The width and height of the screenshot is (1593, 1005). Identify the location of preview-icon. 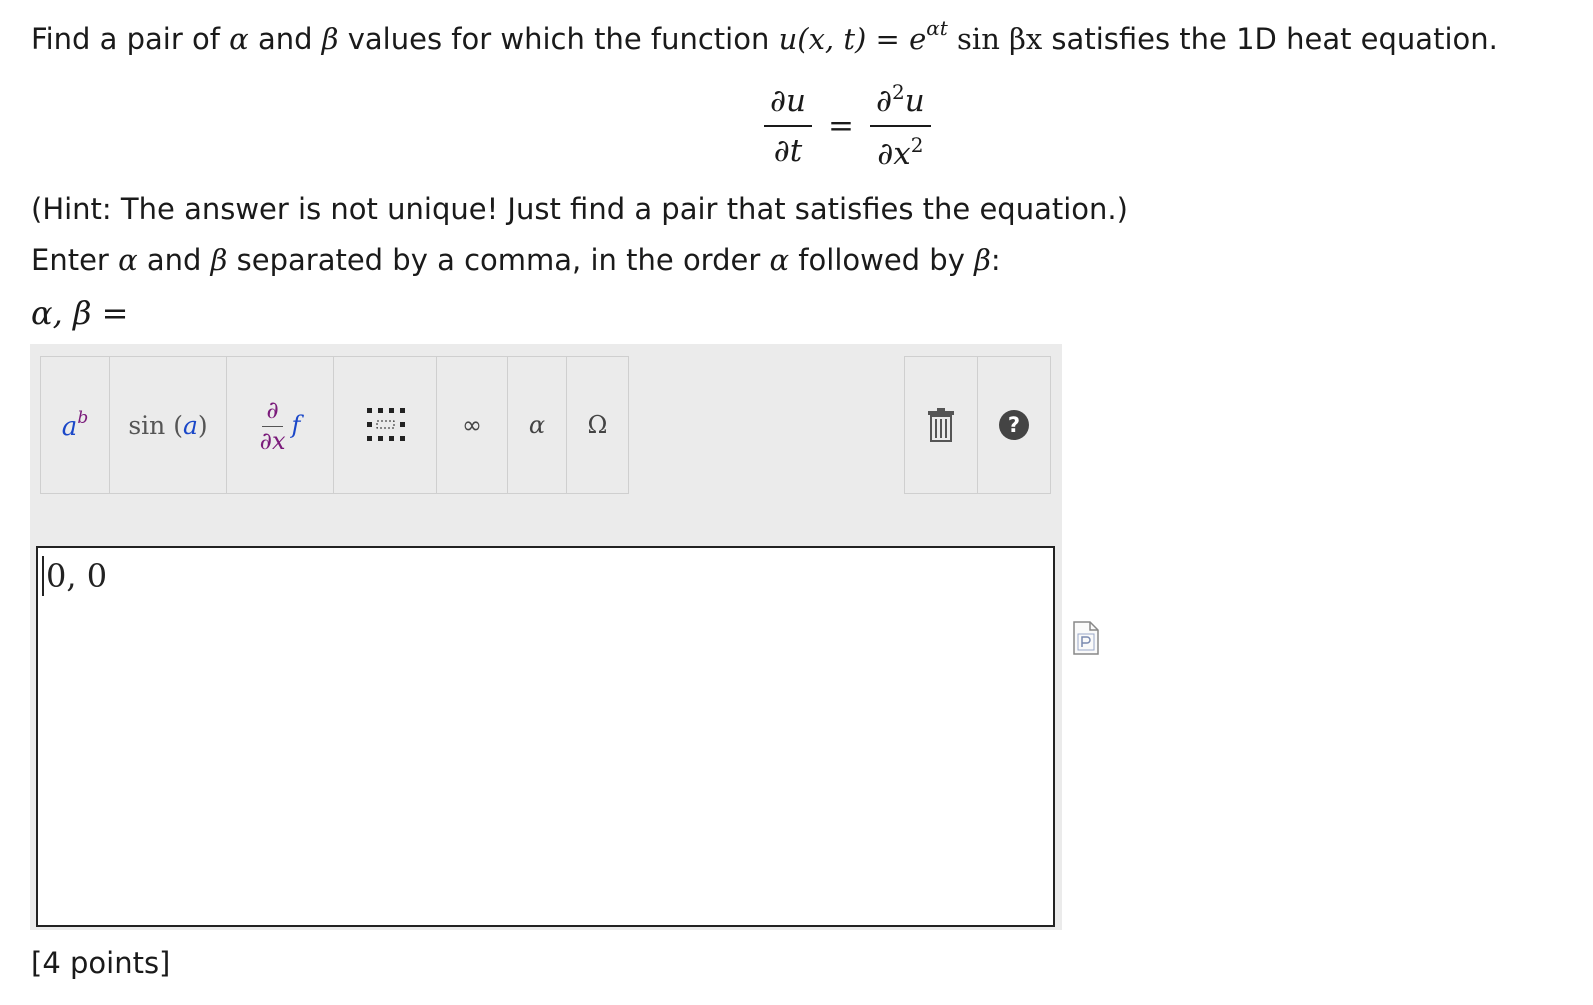
(1086, 638).